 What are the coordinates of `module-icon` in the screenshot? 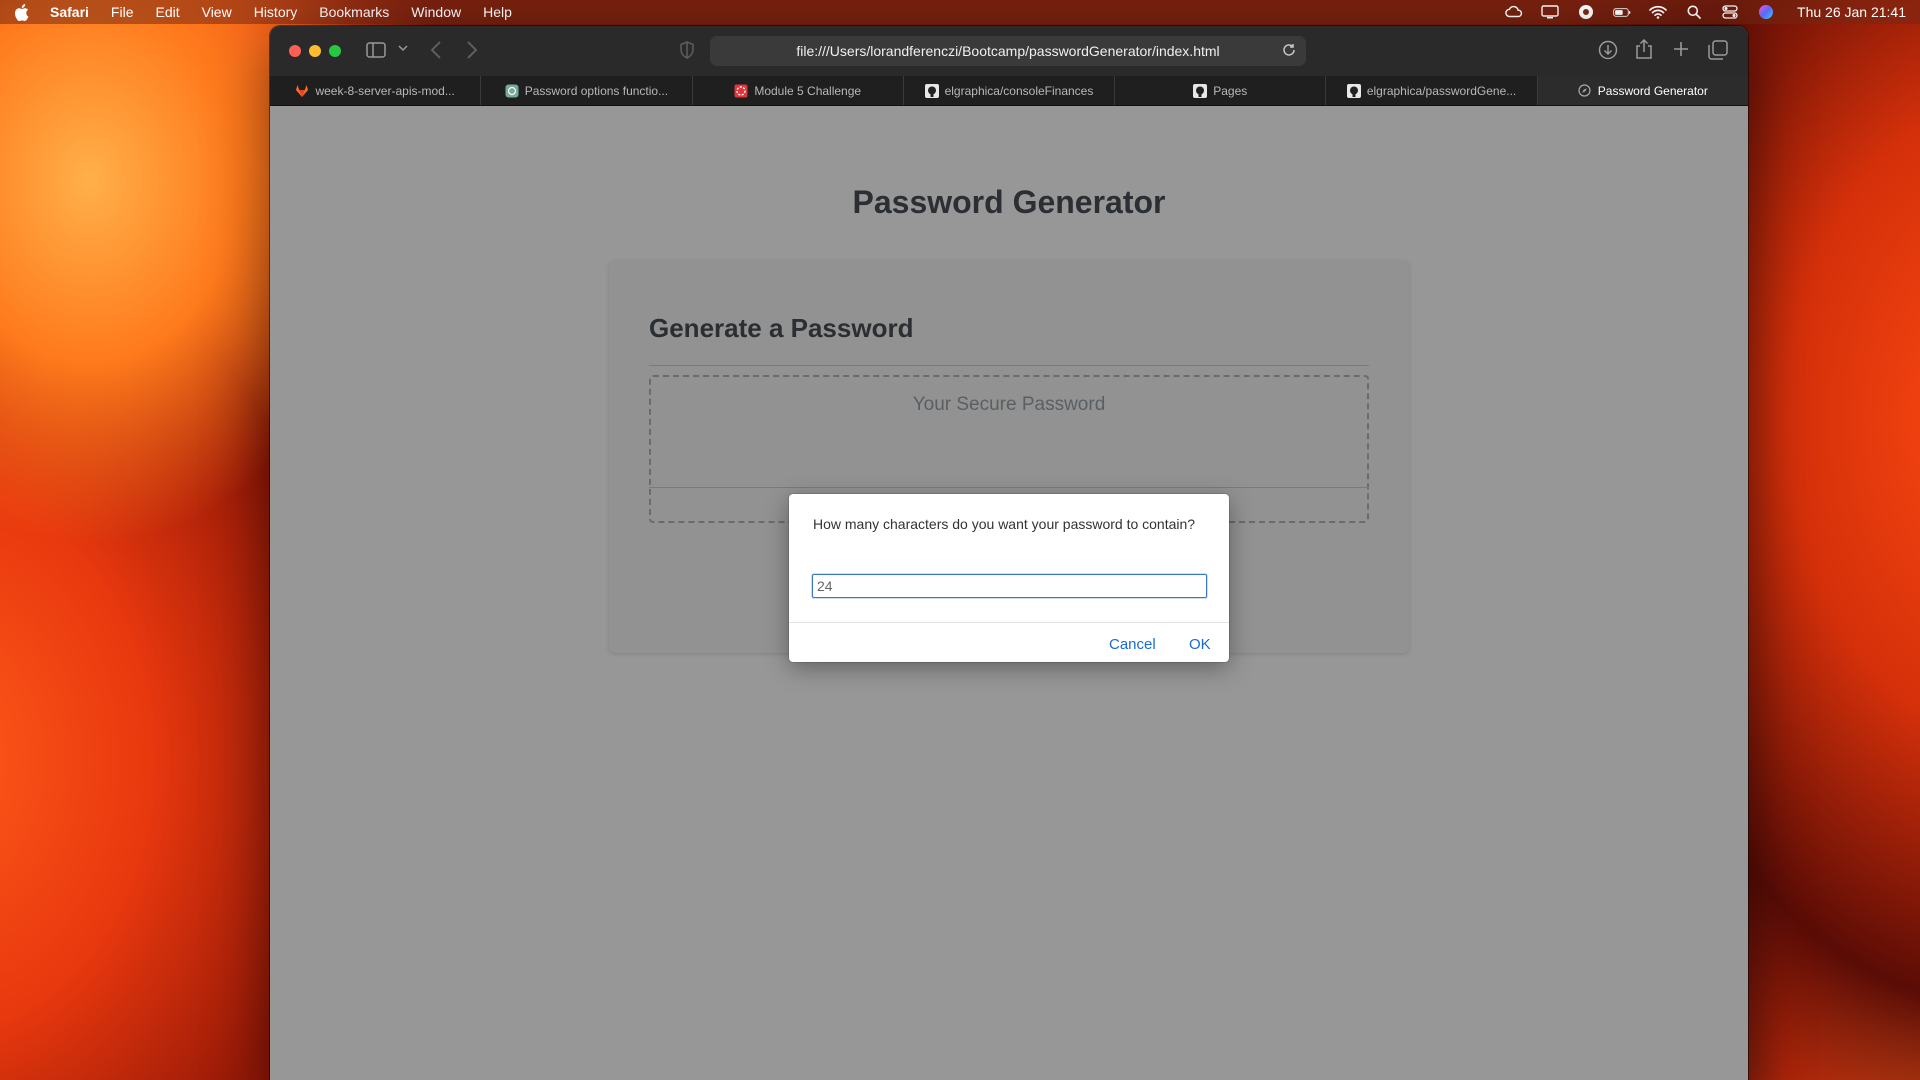 It's located at (741, 91).